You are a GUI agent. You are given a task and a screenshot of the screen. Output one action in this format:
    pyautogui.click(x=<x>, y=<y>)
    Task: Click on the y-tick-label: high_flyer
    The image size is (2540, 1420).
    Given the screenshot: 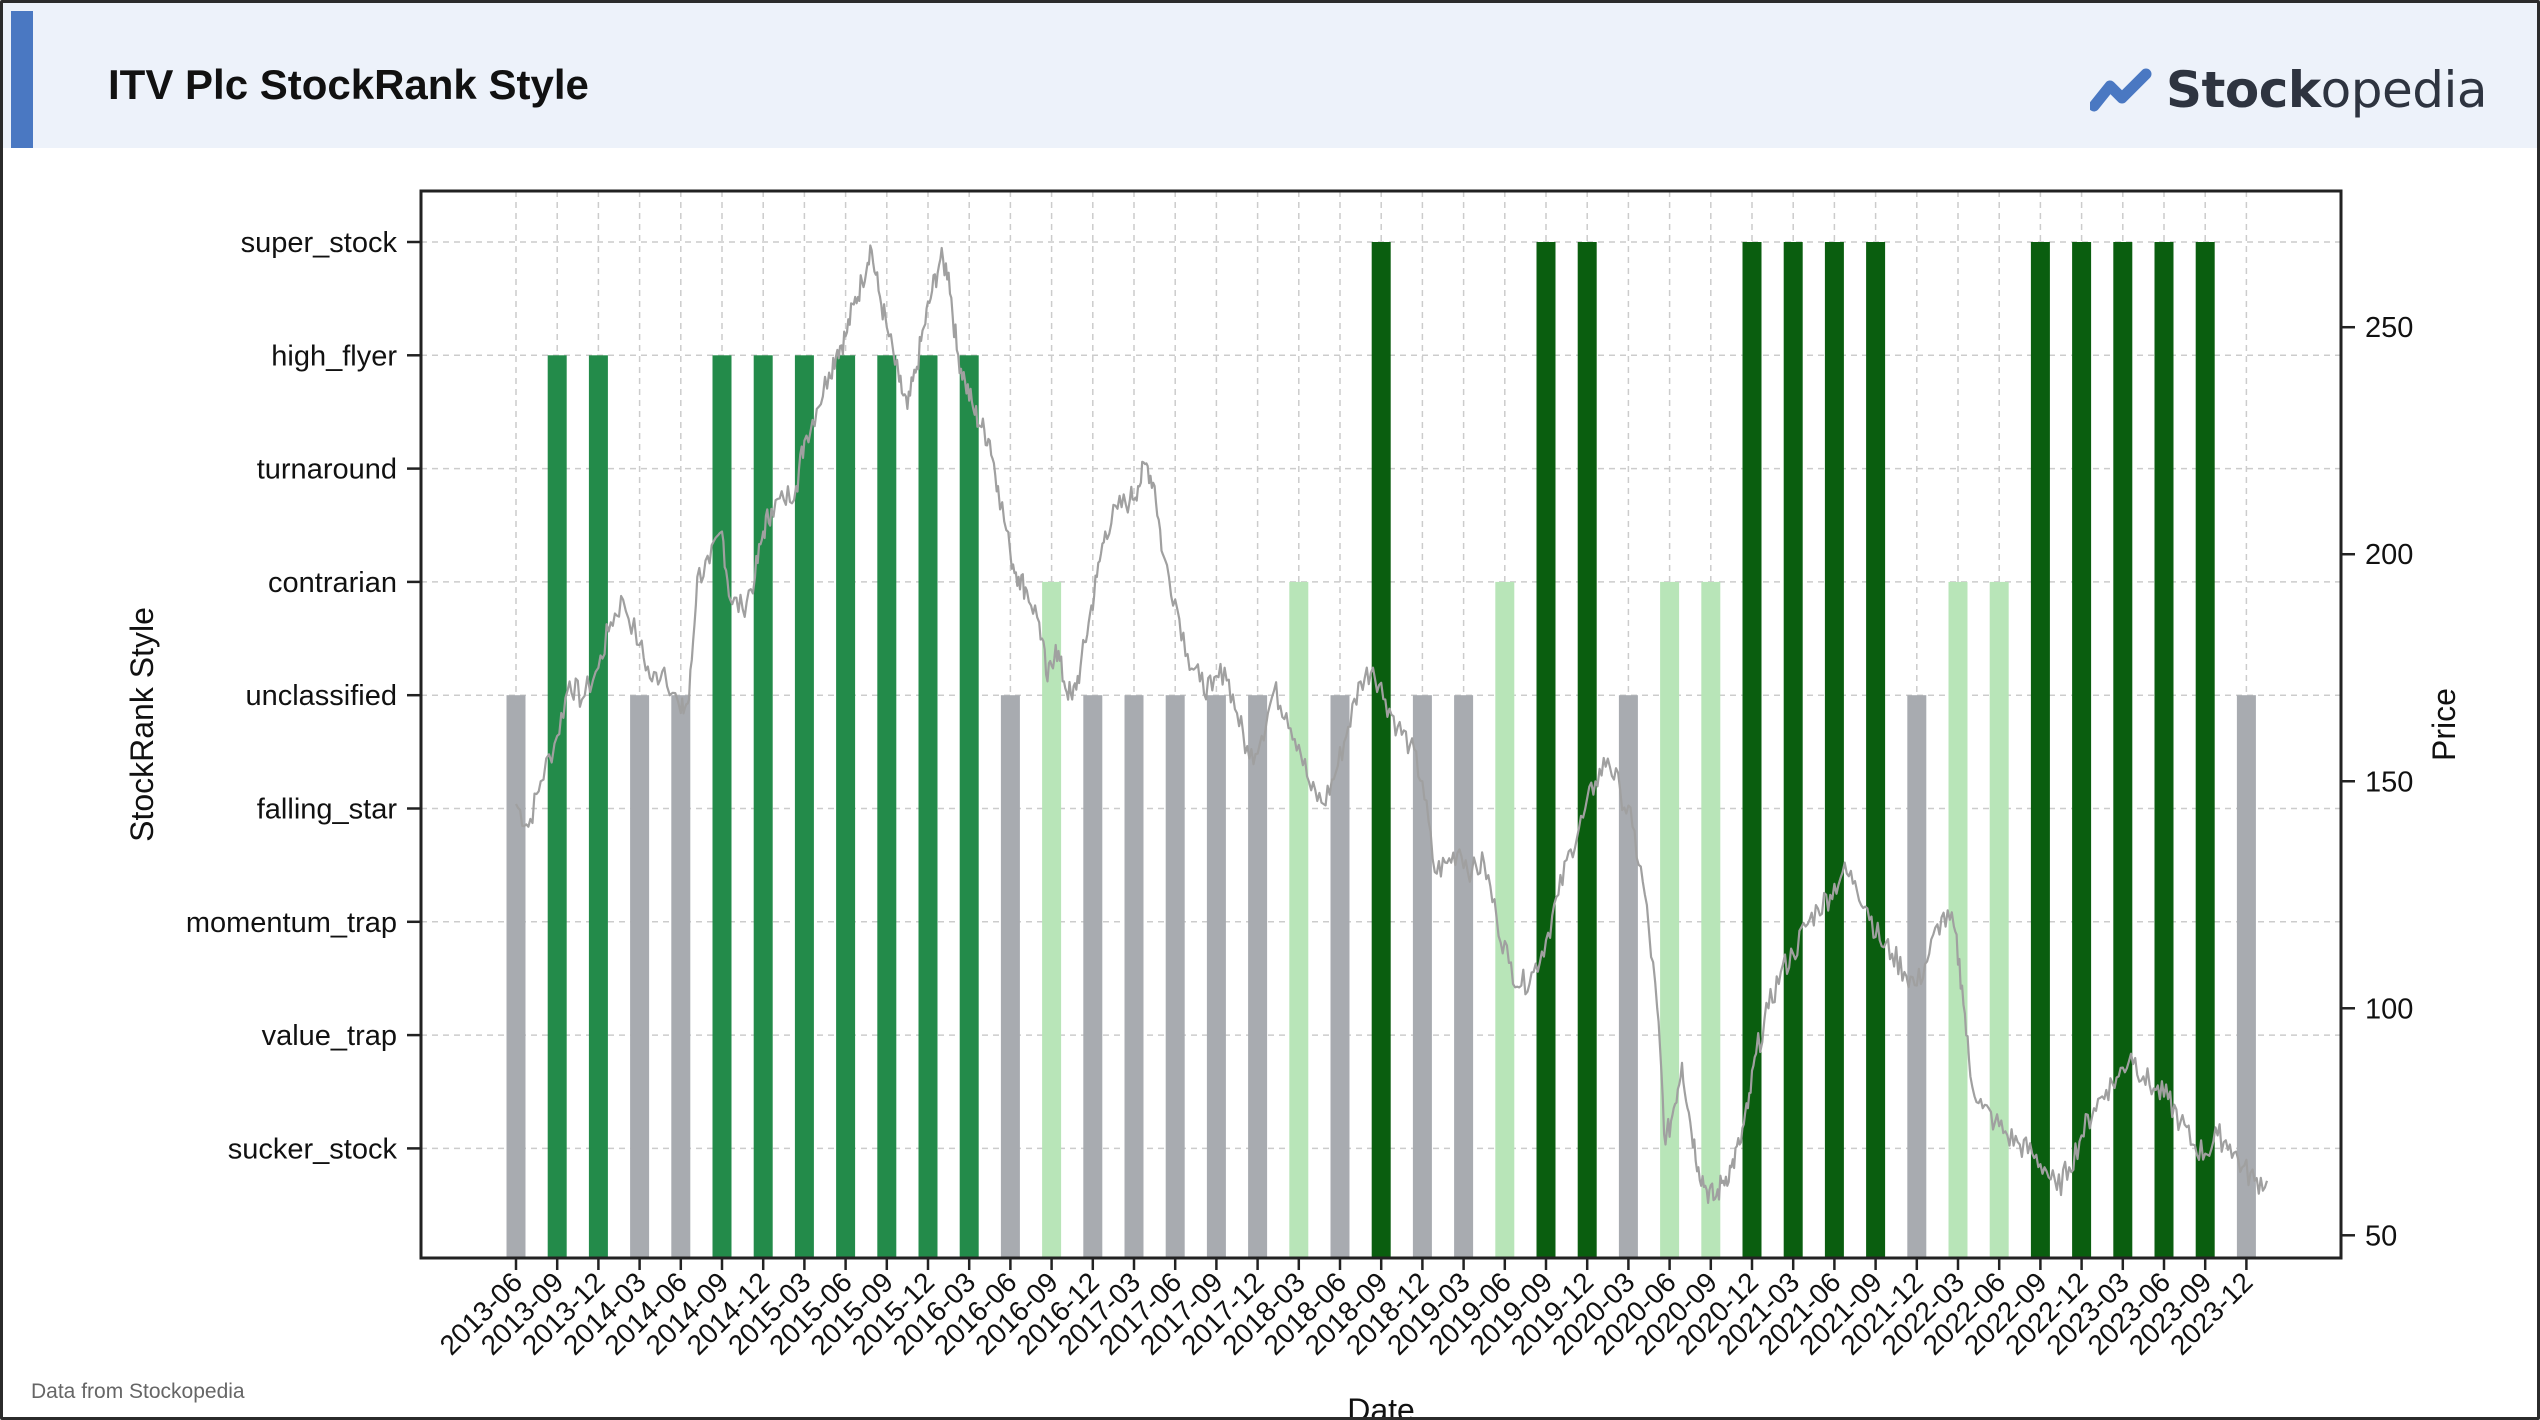 What is the action you would take?
    pyautogui.click(x=334, y=356)
    